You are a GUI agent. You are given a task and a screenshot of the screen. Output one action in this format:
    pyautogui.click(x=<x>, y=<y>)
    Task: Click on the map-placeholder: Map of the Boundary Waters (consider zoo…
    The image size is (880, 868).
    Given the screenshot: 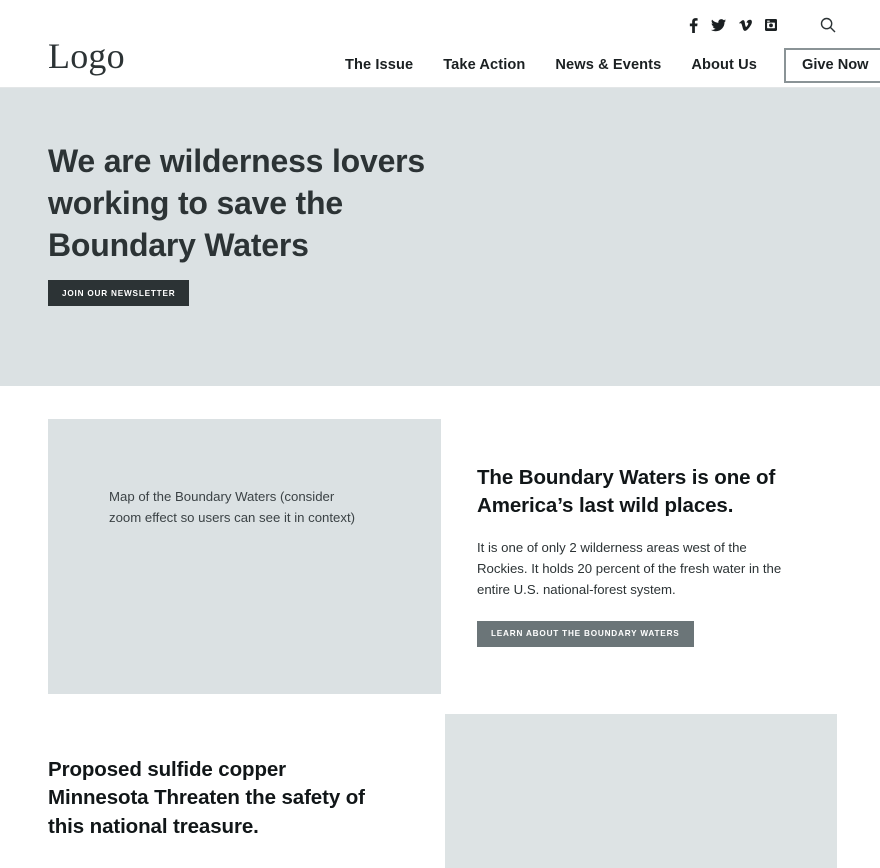 What is the action you would take?
    pyautogui.click(x=244, y=556)
    